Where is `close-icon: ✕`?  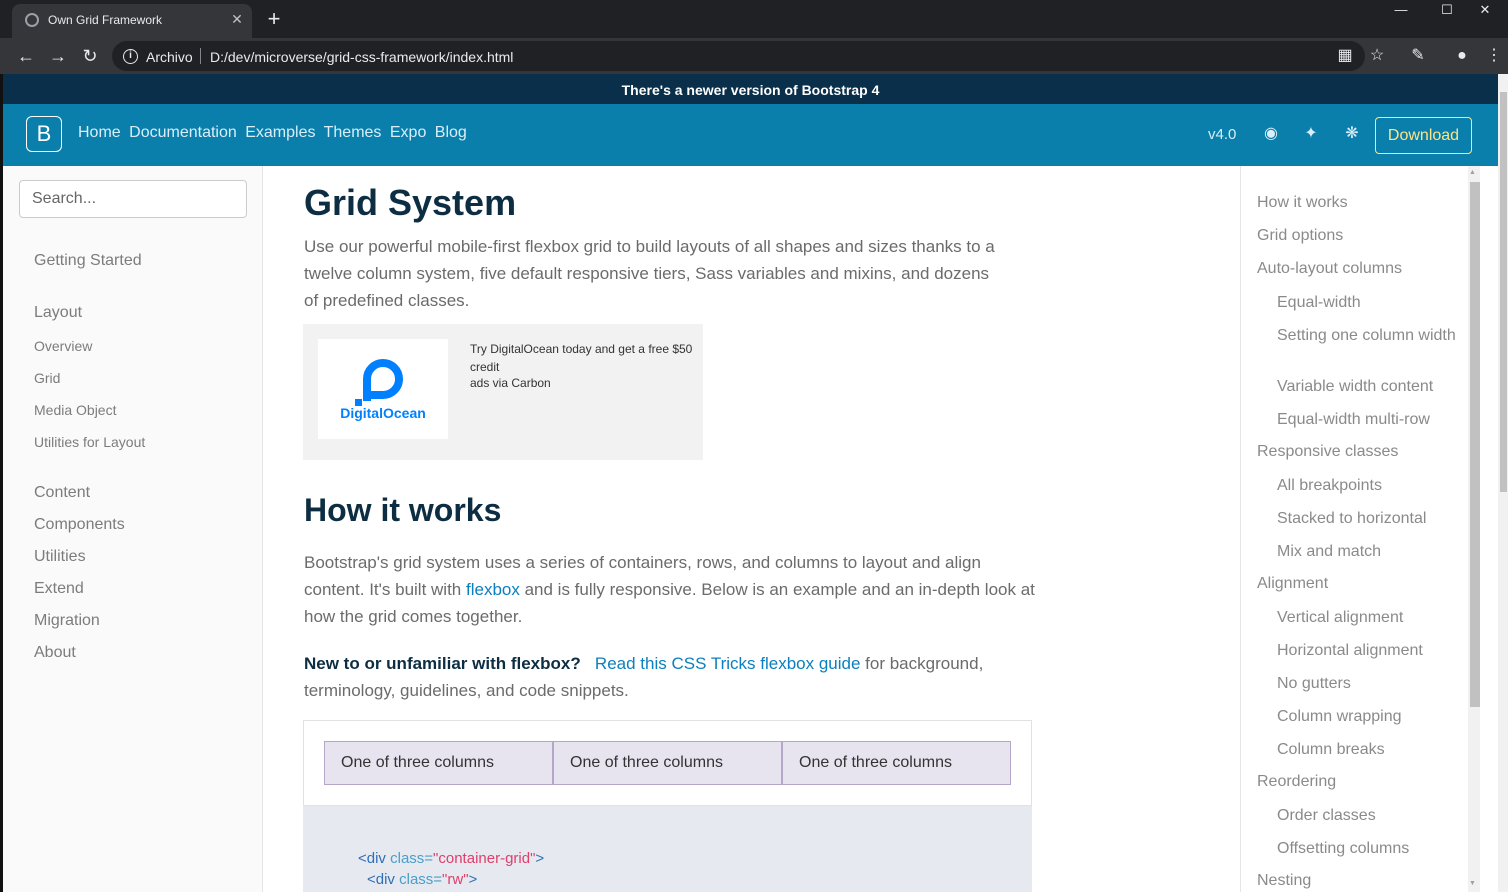
close-icon: ✕ is located at coordinates (1485, 11).